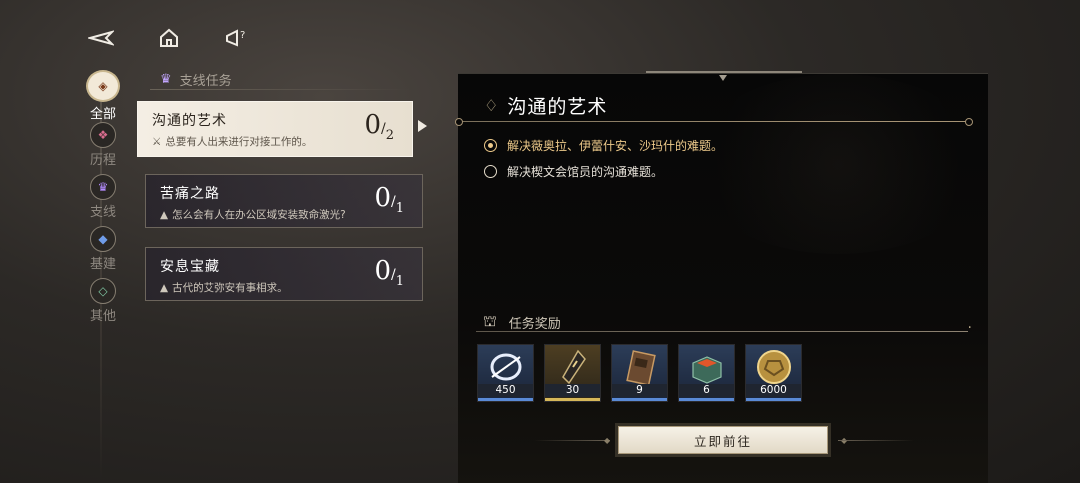  Describe the element at coordinates (773, 367) in the screenshot. I see `gold-coin-icon` at that location.